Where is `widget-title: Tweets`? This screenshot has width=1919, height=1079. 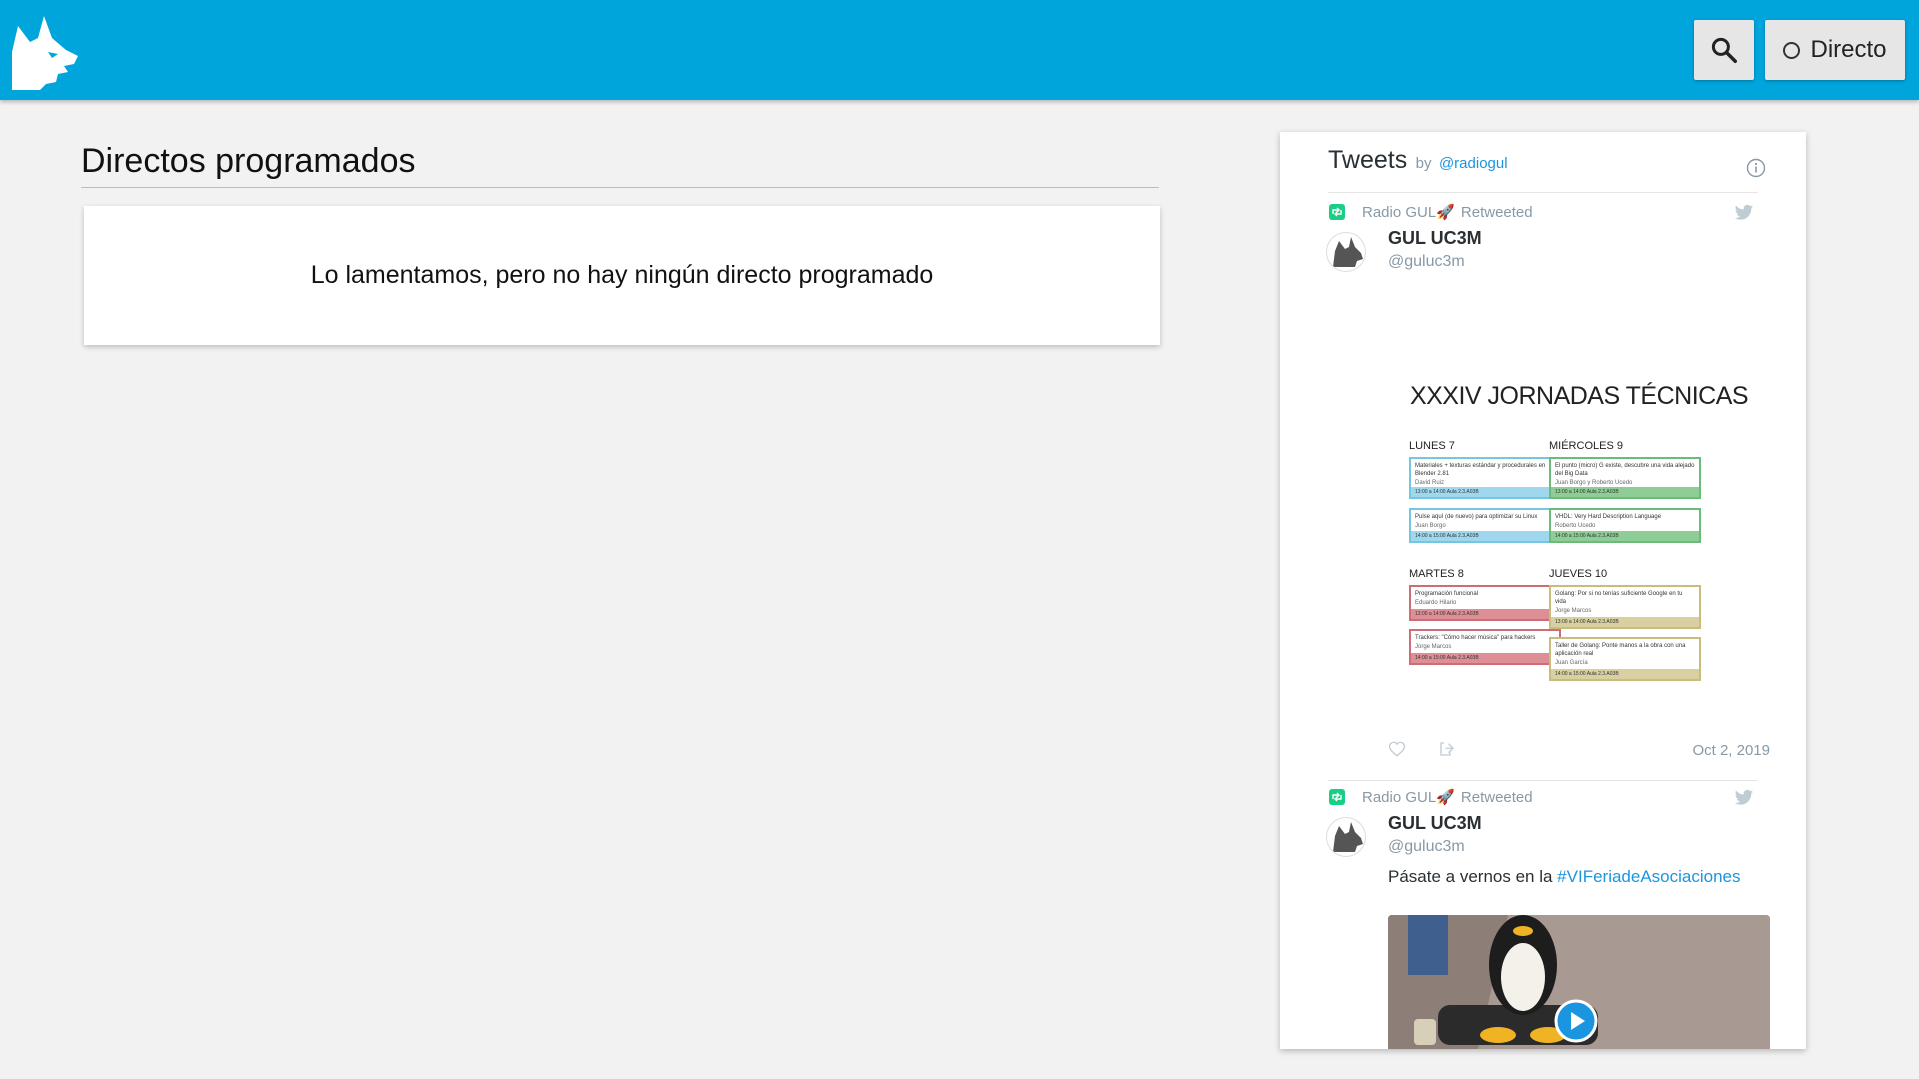
widget-title: Tweets is located at coordinates (1368, 160).